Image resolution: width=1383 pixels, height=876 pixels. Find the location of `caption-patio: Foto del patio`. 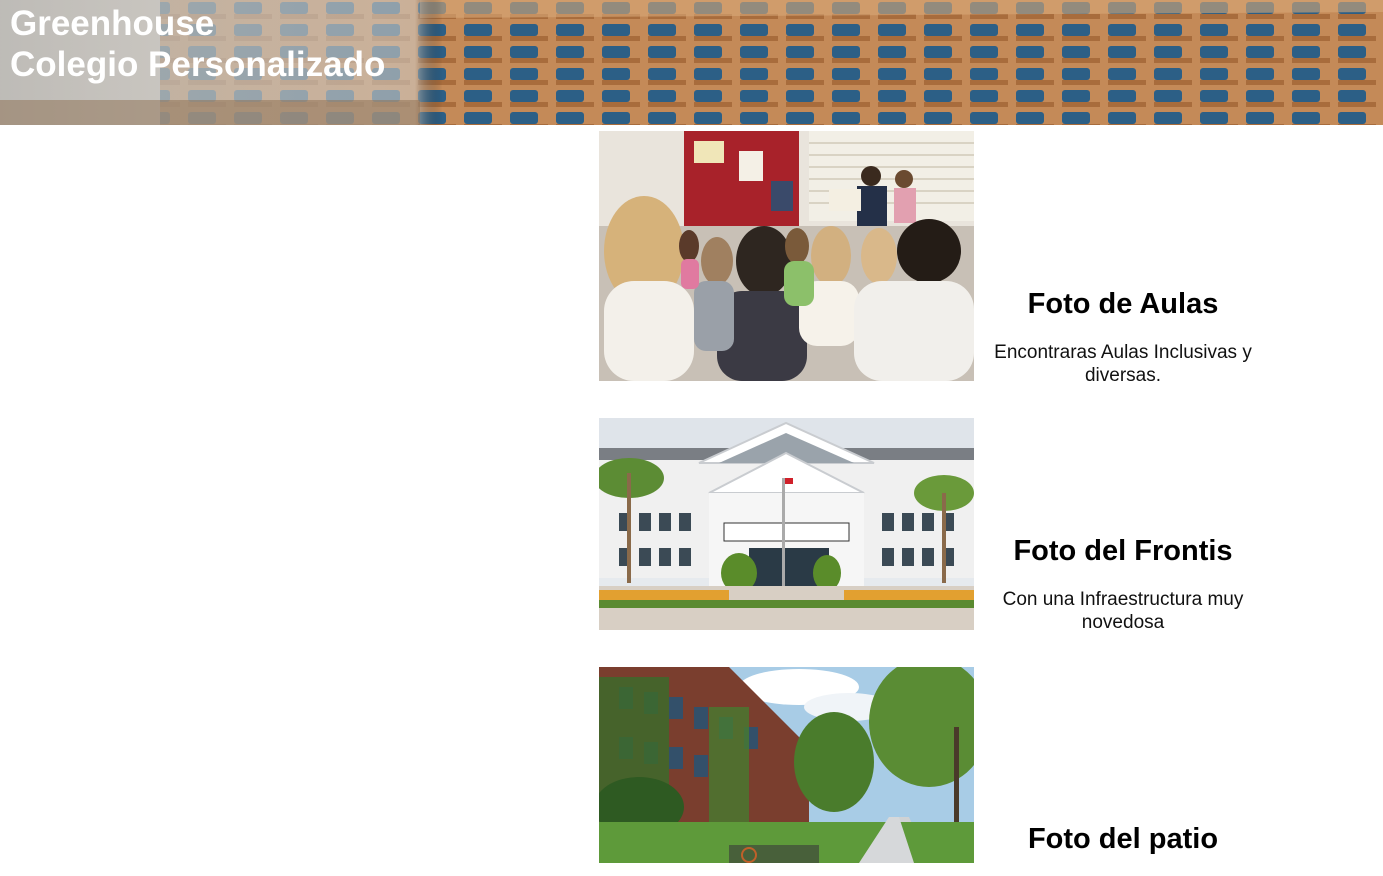

caption-patio: Foto del patio is located at coordinates (1123, 849).